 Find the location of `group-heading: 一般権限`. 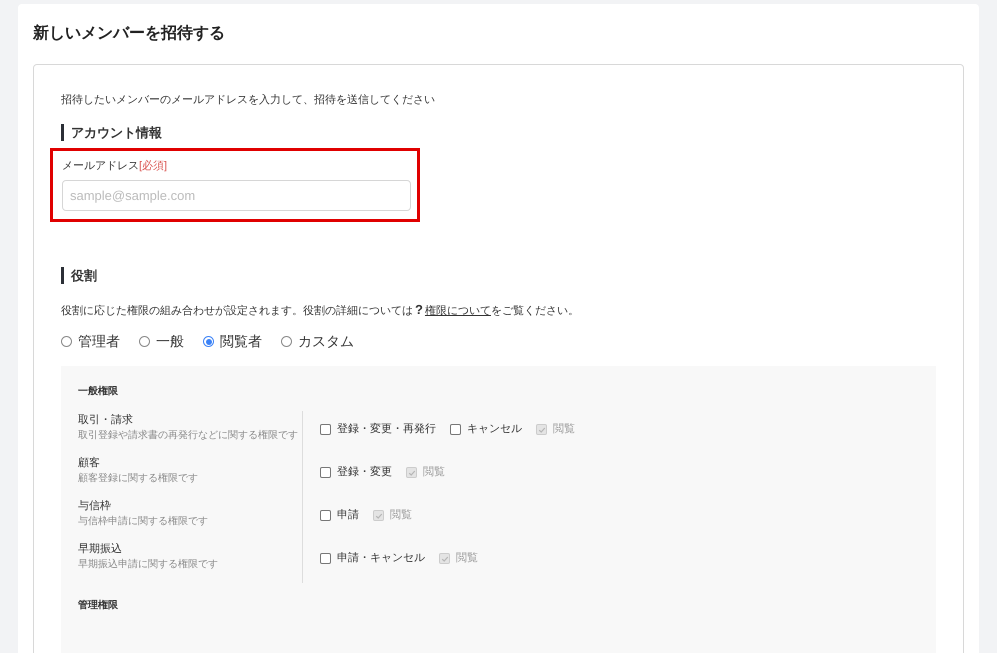

group-heading: 一般権限 is located at coordinates (98, 392).